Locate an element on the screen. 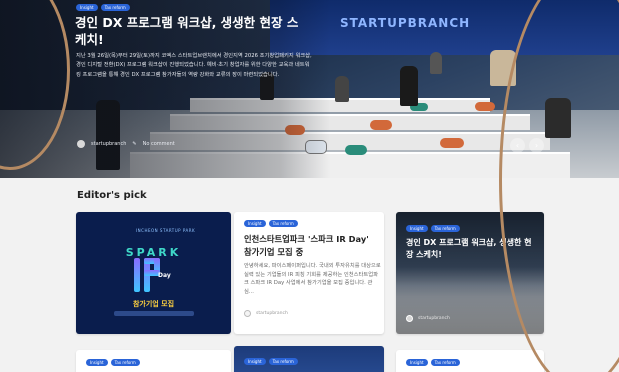  hero-comment-count: No comment is located at coordinates (158, 144).